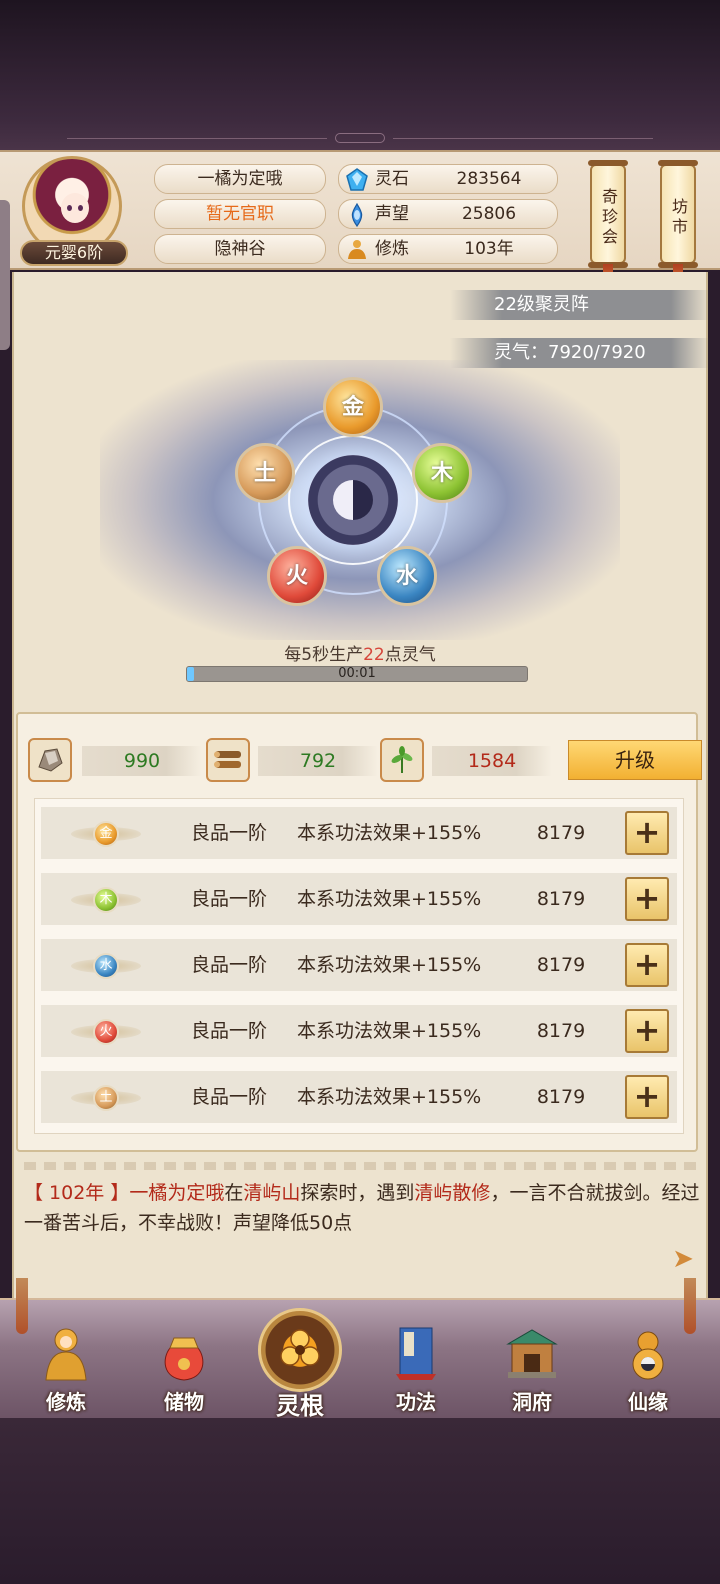 This screenshot has height=1584, width=720. What do you see at coordinates (407, 576) in the screenshot?
I see `water-element-orb: 水` at bounding box center [407, 576].